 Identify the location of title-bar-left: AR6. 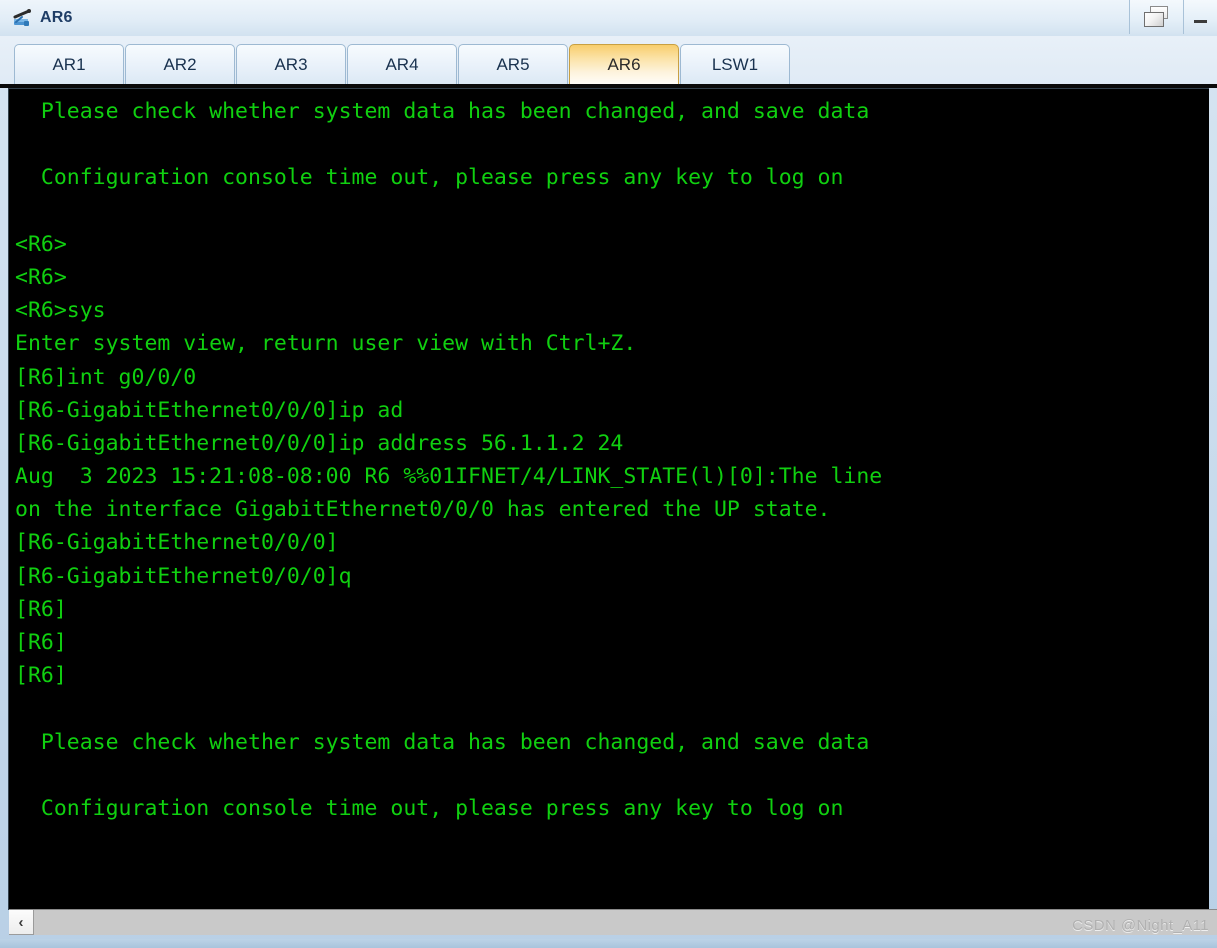
(42, 18).